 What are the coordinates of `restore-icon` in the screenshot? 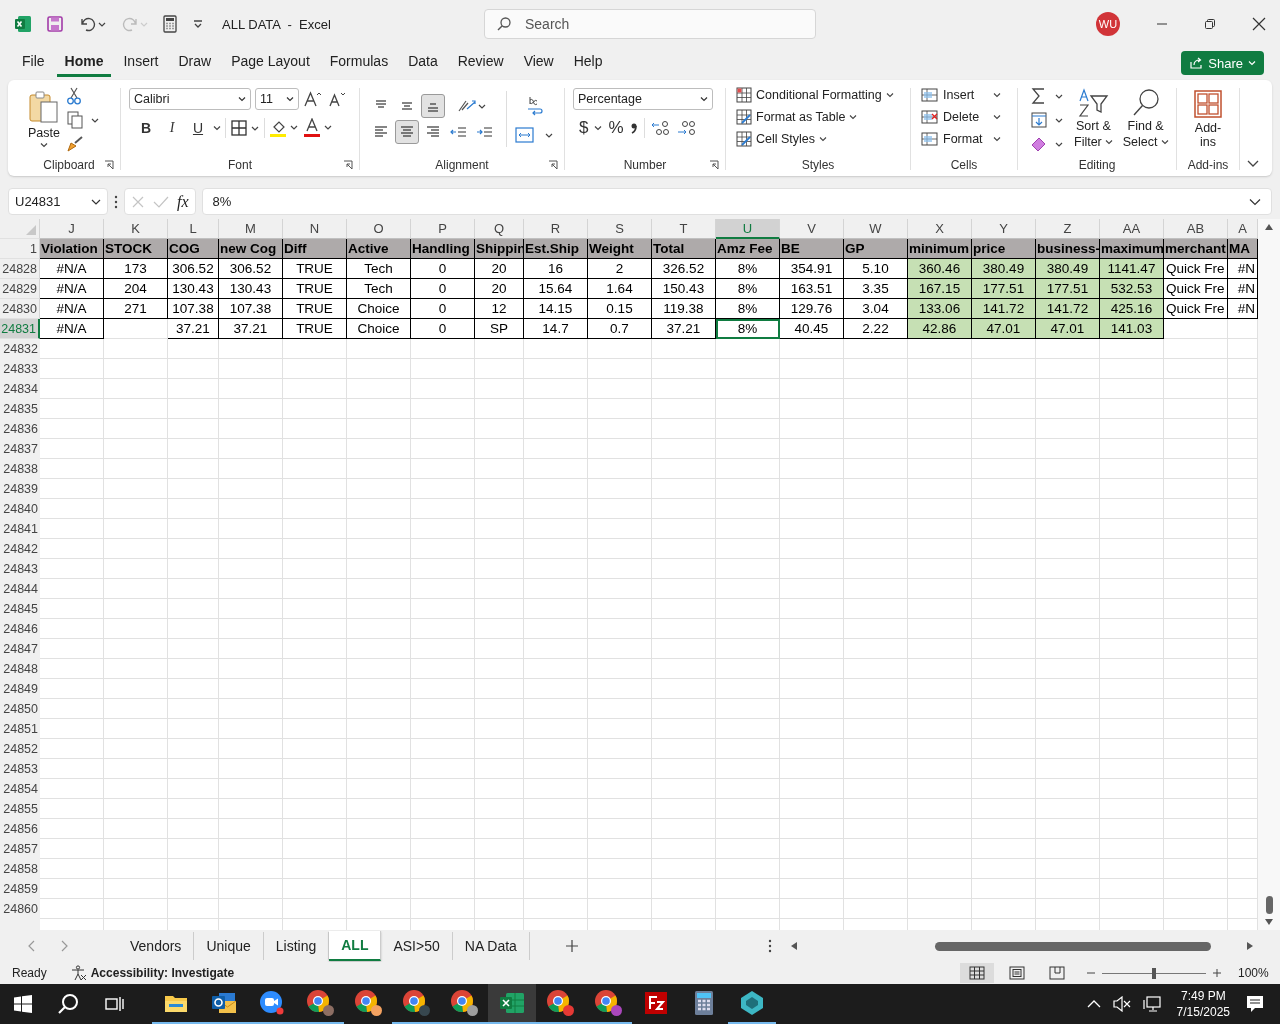 It's located at (1210, 24).